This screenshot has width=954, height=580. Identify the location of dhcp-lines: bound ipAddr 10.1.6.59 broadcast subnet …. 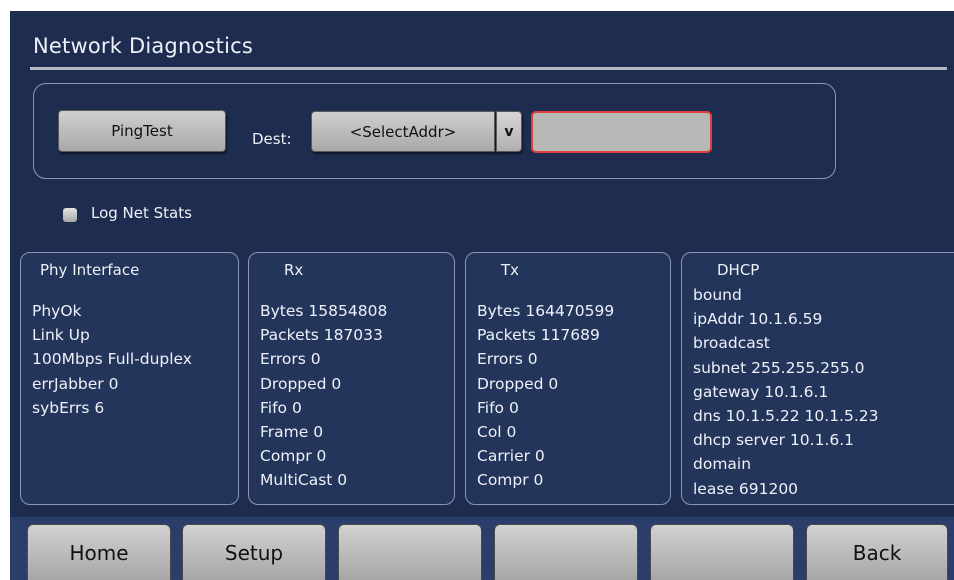
(786, 392).